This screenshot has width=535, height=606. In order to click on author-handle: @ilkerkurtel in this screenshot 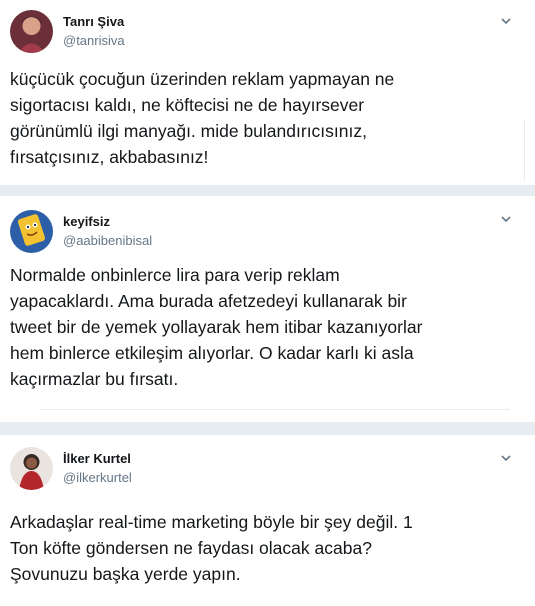, I will do `click(97, 477)`.